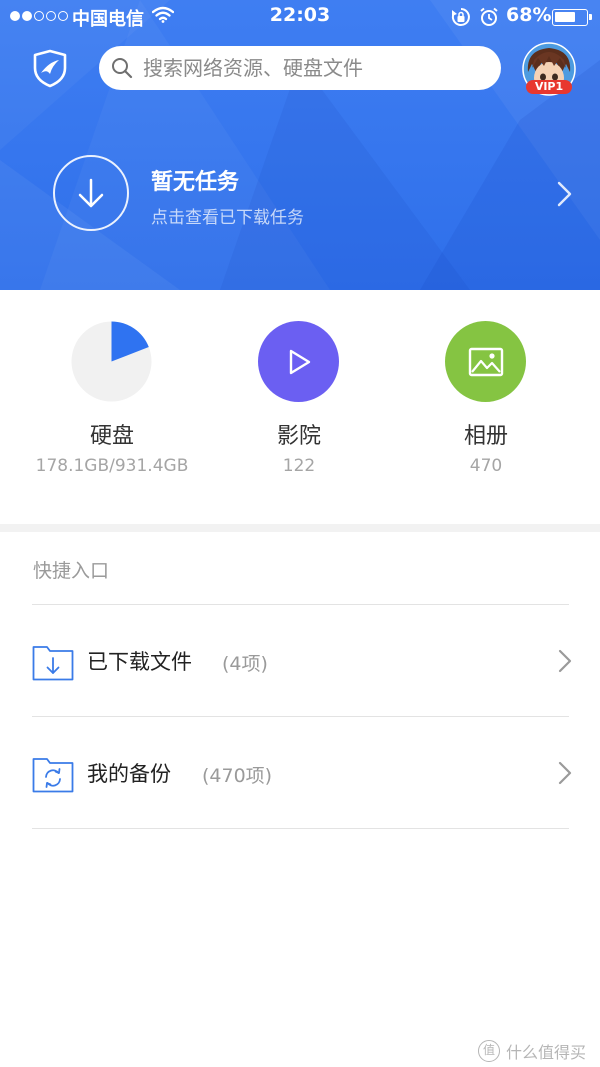 This screenshot has height=1067, width=600. What do you see at coordinates (227, 218) in the screenshot?
I see `task-subtitle: 点击查看已下载任务` at bounding box center [227, 218].